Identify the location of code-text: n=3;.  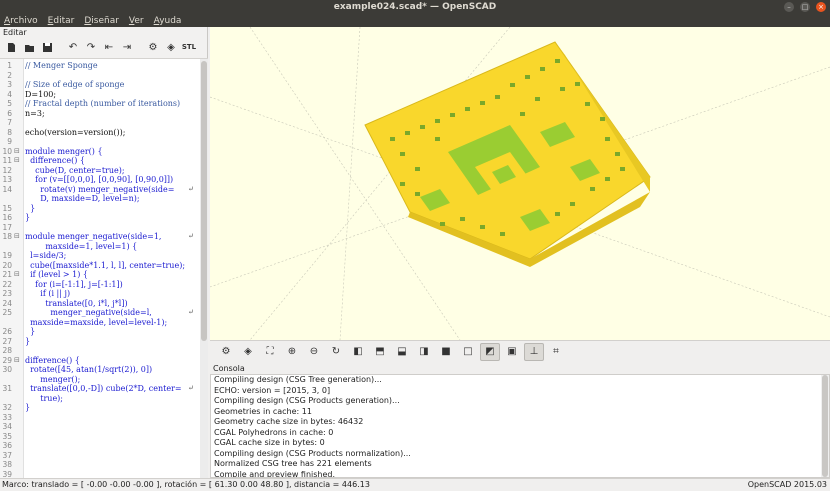
(35, 113).